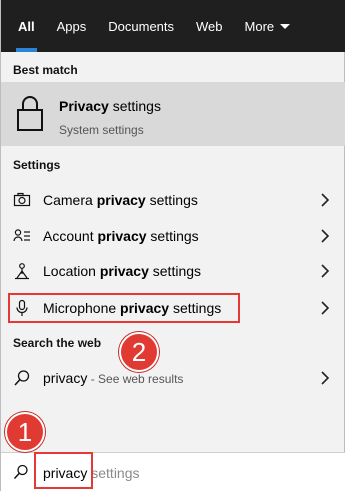  I want to click on best-match-title: Privacy settings, so click(110, 106).